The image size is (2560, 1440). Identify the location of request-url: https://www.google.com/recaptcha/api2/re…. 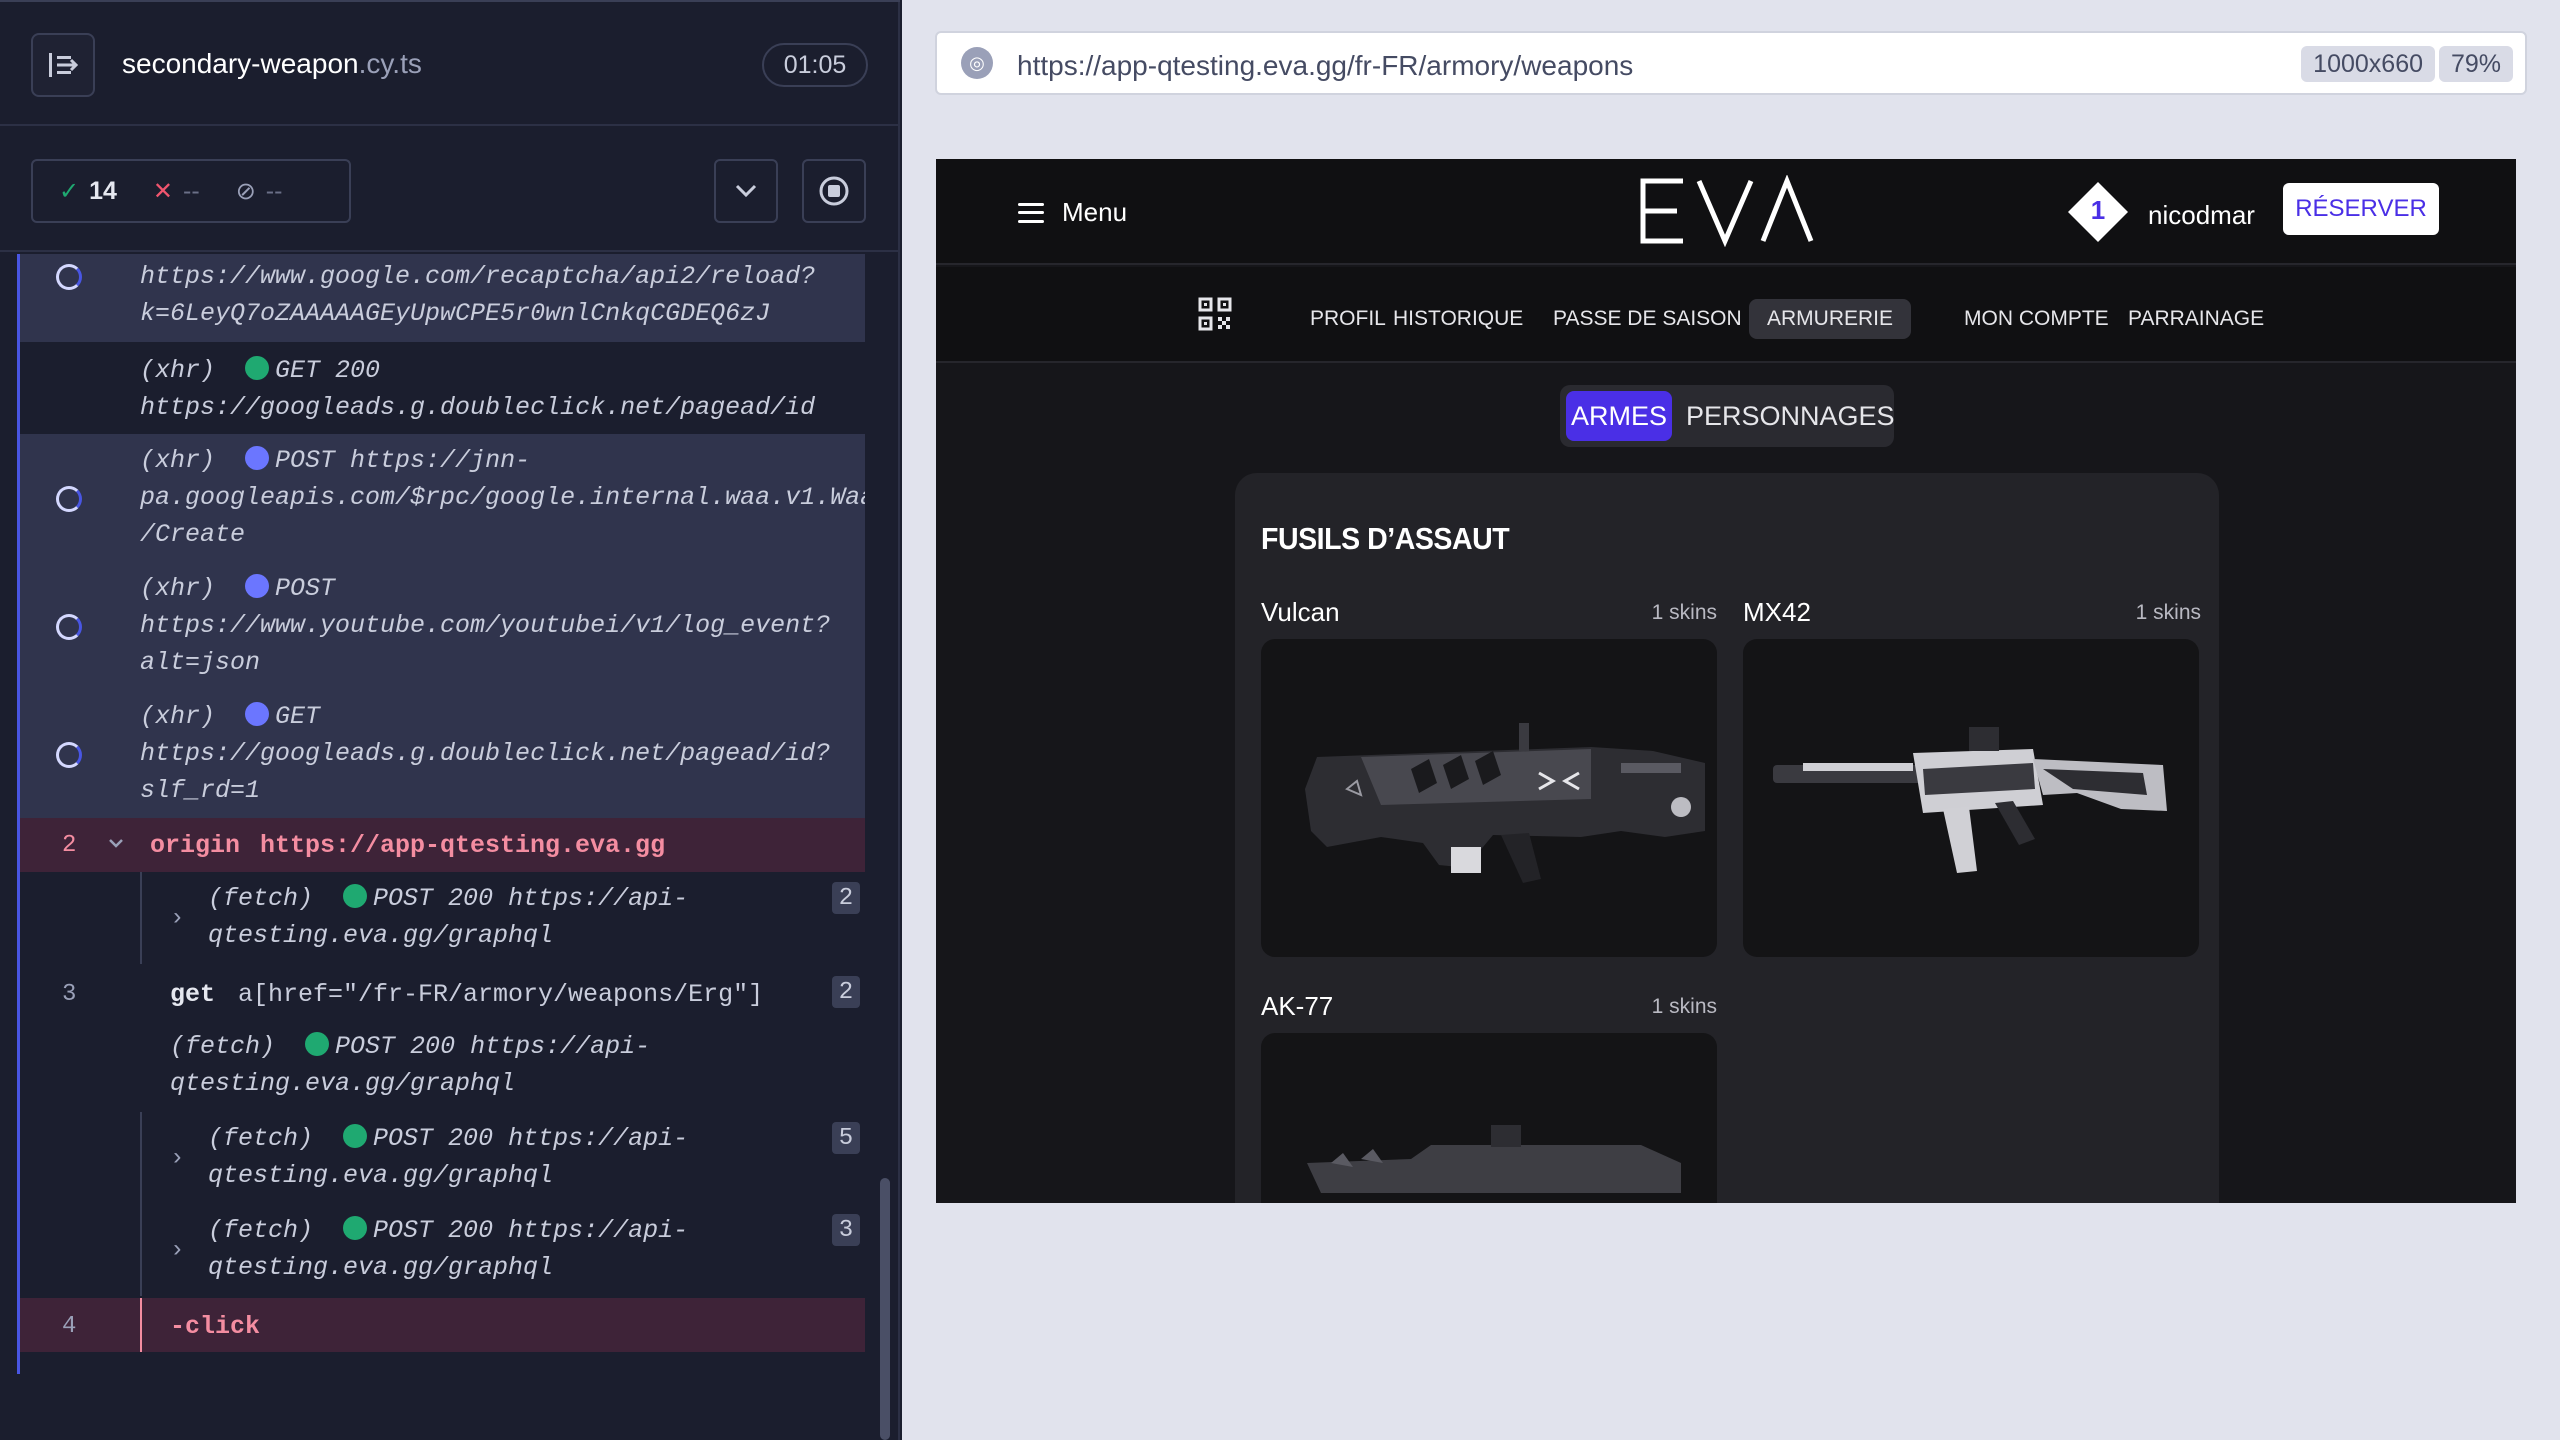
(478, 276).